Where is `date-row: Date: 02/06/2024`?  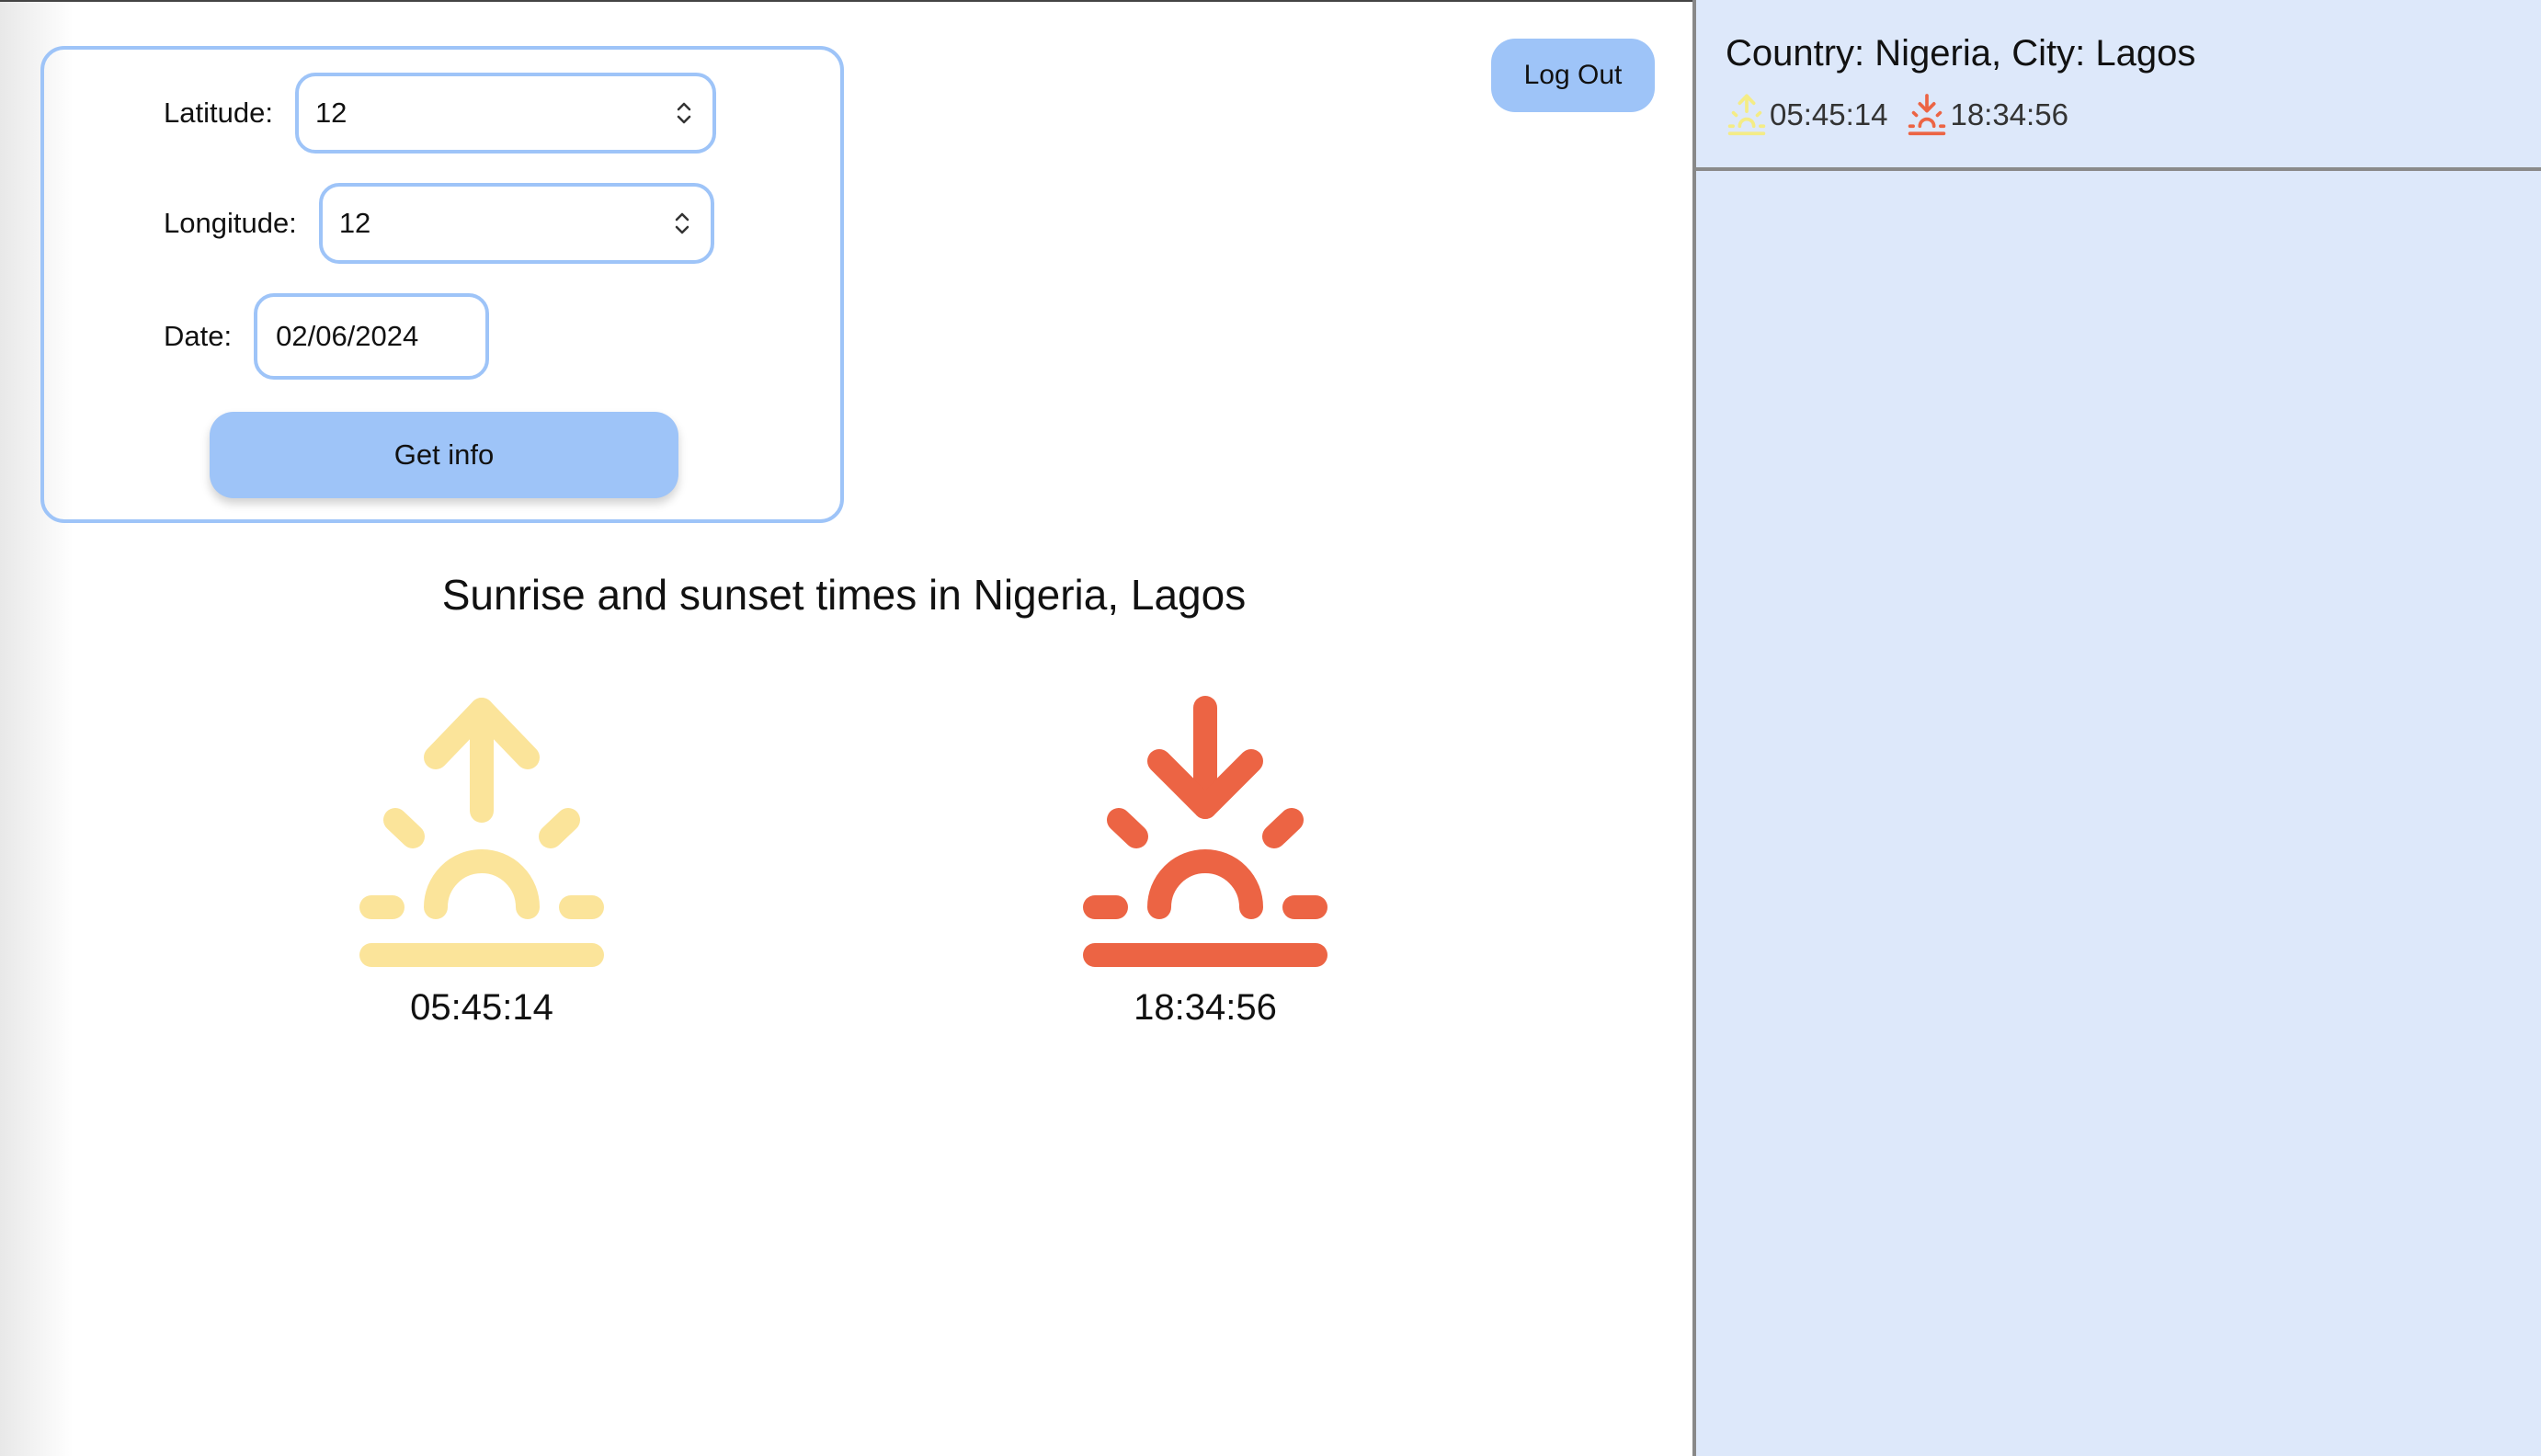
date-row: Date: 02/06/2024 is located at coordinates (327, 336).